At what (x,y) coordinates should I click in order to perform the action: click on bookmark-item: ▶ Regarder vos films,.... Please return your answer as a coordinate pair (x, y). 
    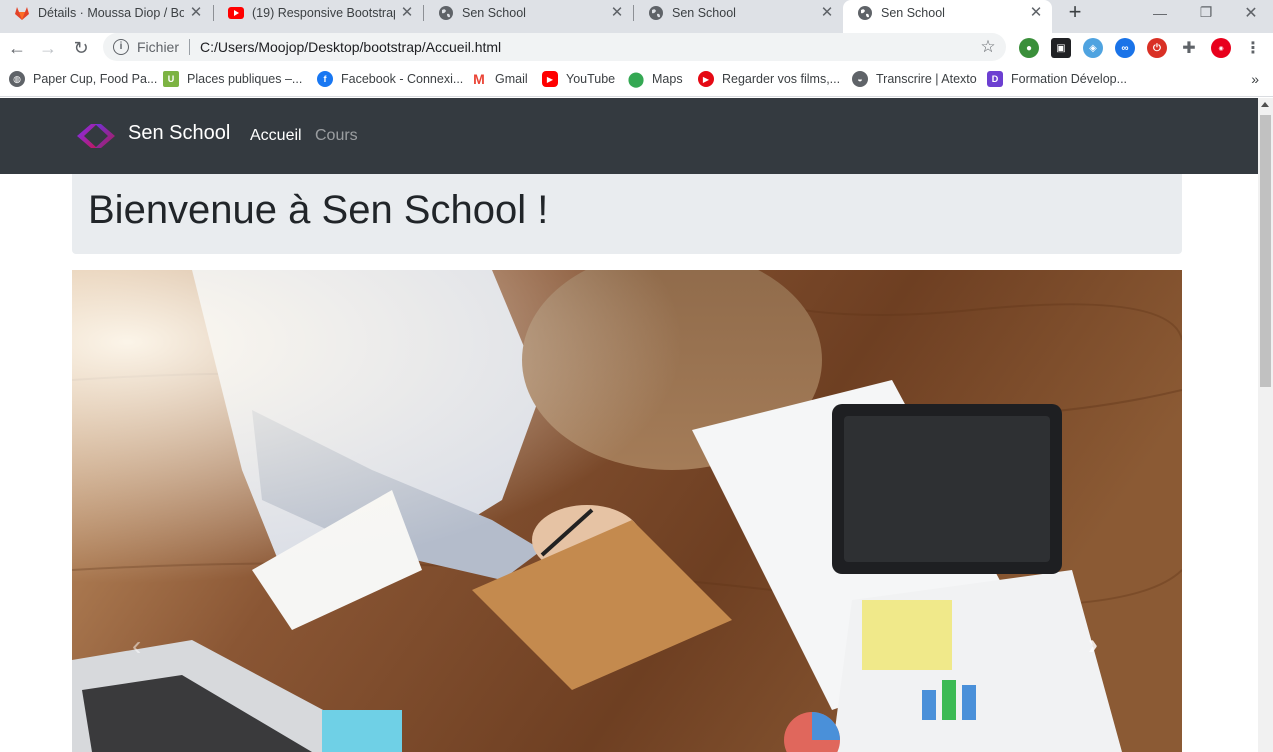
    Looking at the image, I should click on (769, 79).